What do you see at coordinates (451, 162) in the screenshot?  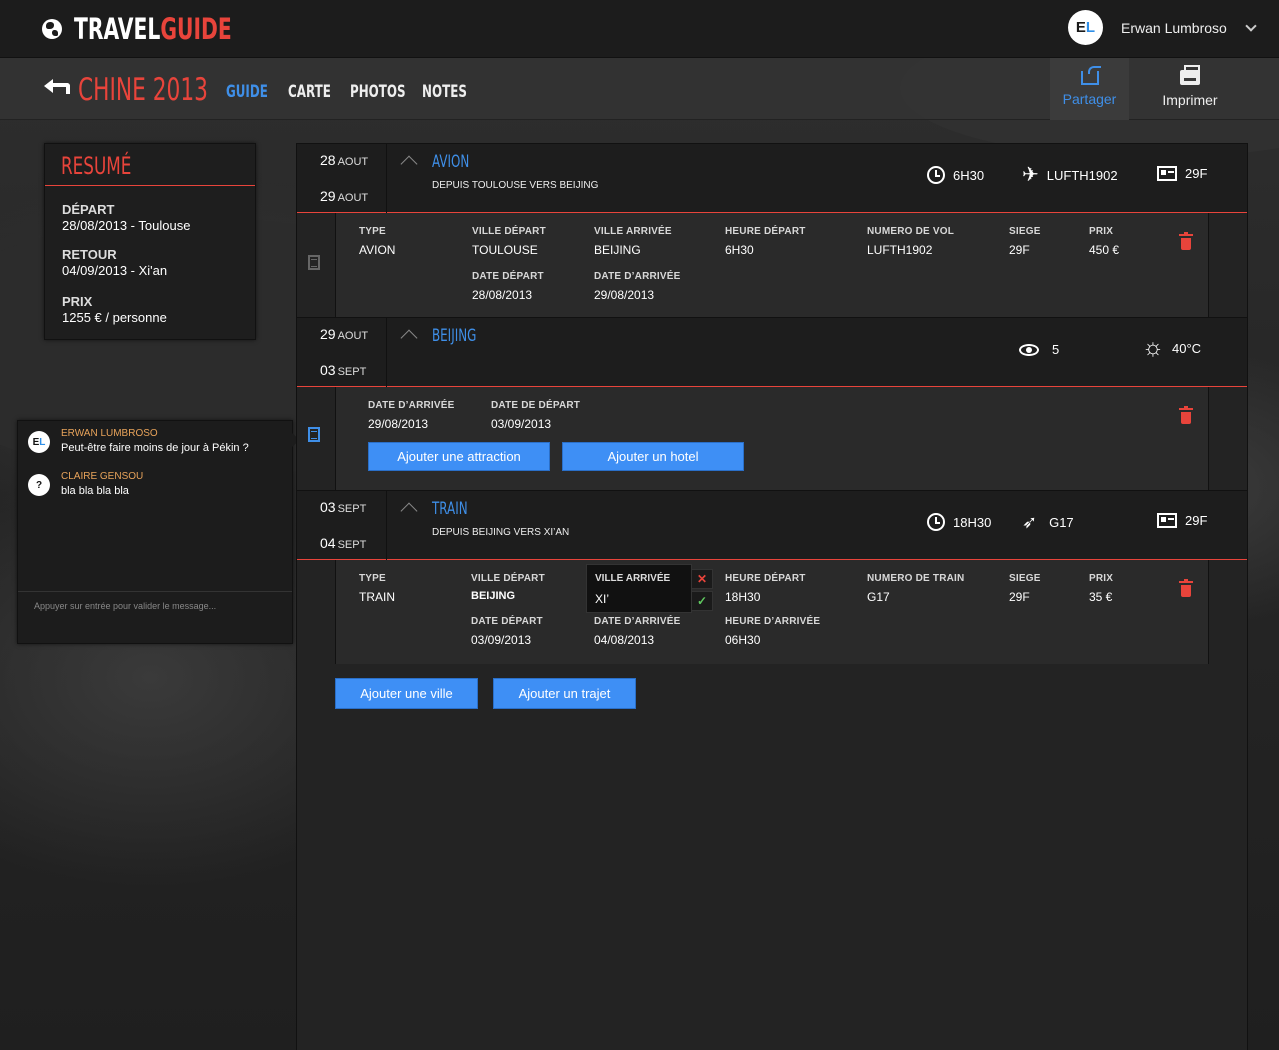 I see `step-title: AVION` at bounding box center [451, 162].